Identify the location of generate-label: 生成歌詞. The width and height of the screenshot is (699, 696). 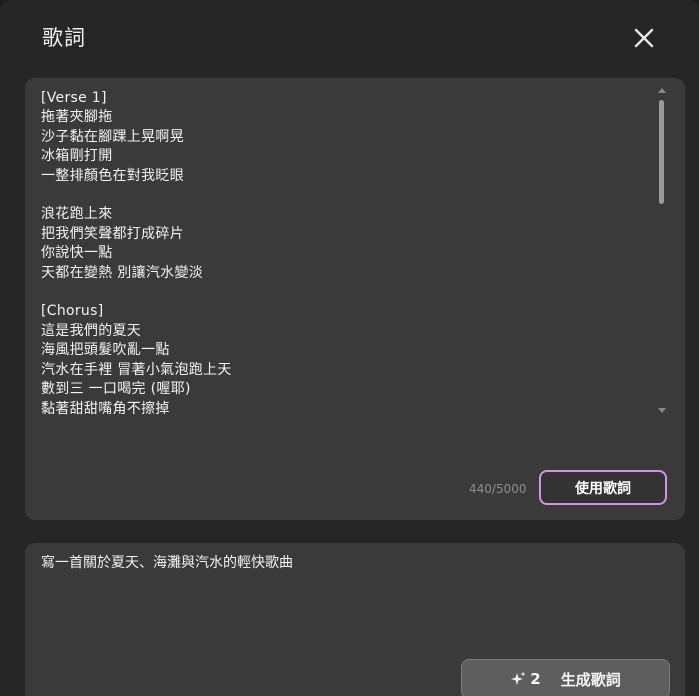
(590, 679).